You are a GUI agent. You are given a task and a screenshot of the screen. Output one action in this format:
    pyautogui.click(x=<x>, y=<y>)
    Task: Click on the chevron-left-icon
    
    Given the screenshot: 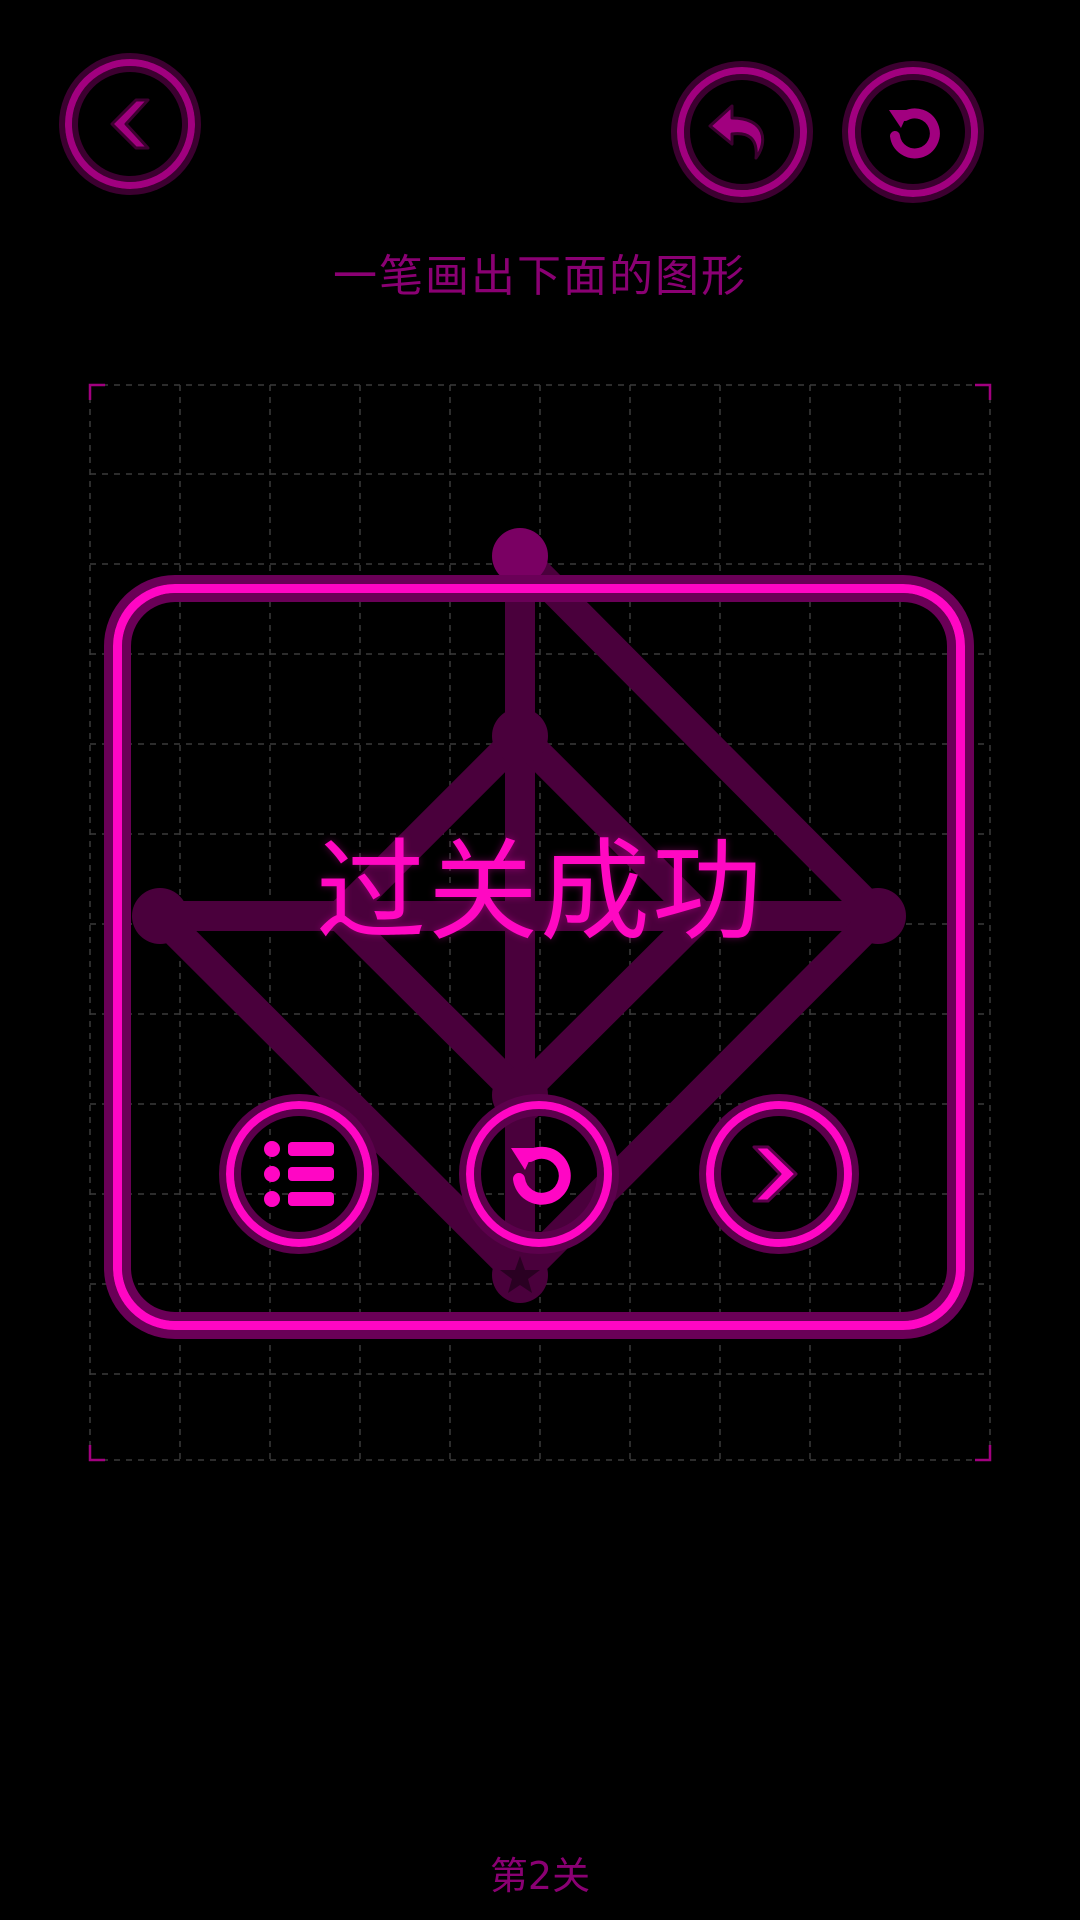 What is the action you would take?
    pyautogui.click(x=130, y=124)
    